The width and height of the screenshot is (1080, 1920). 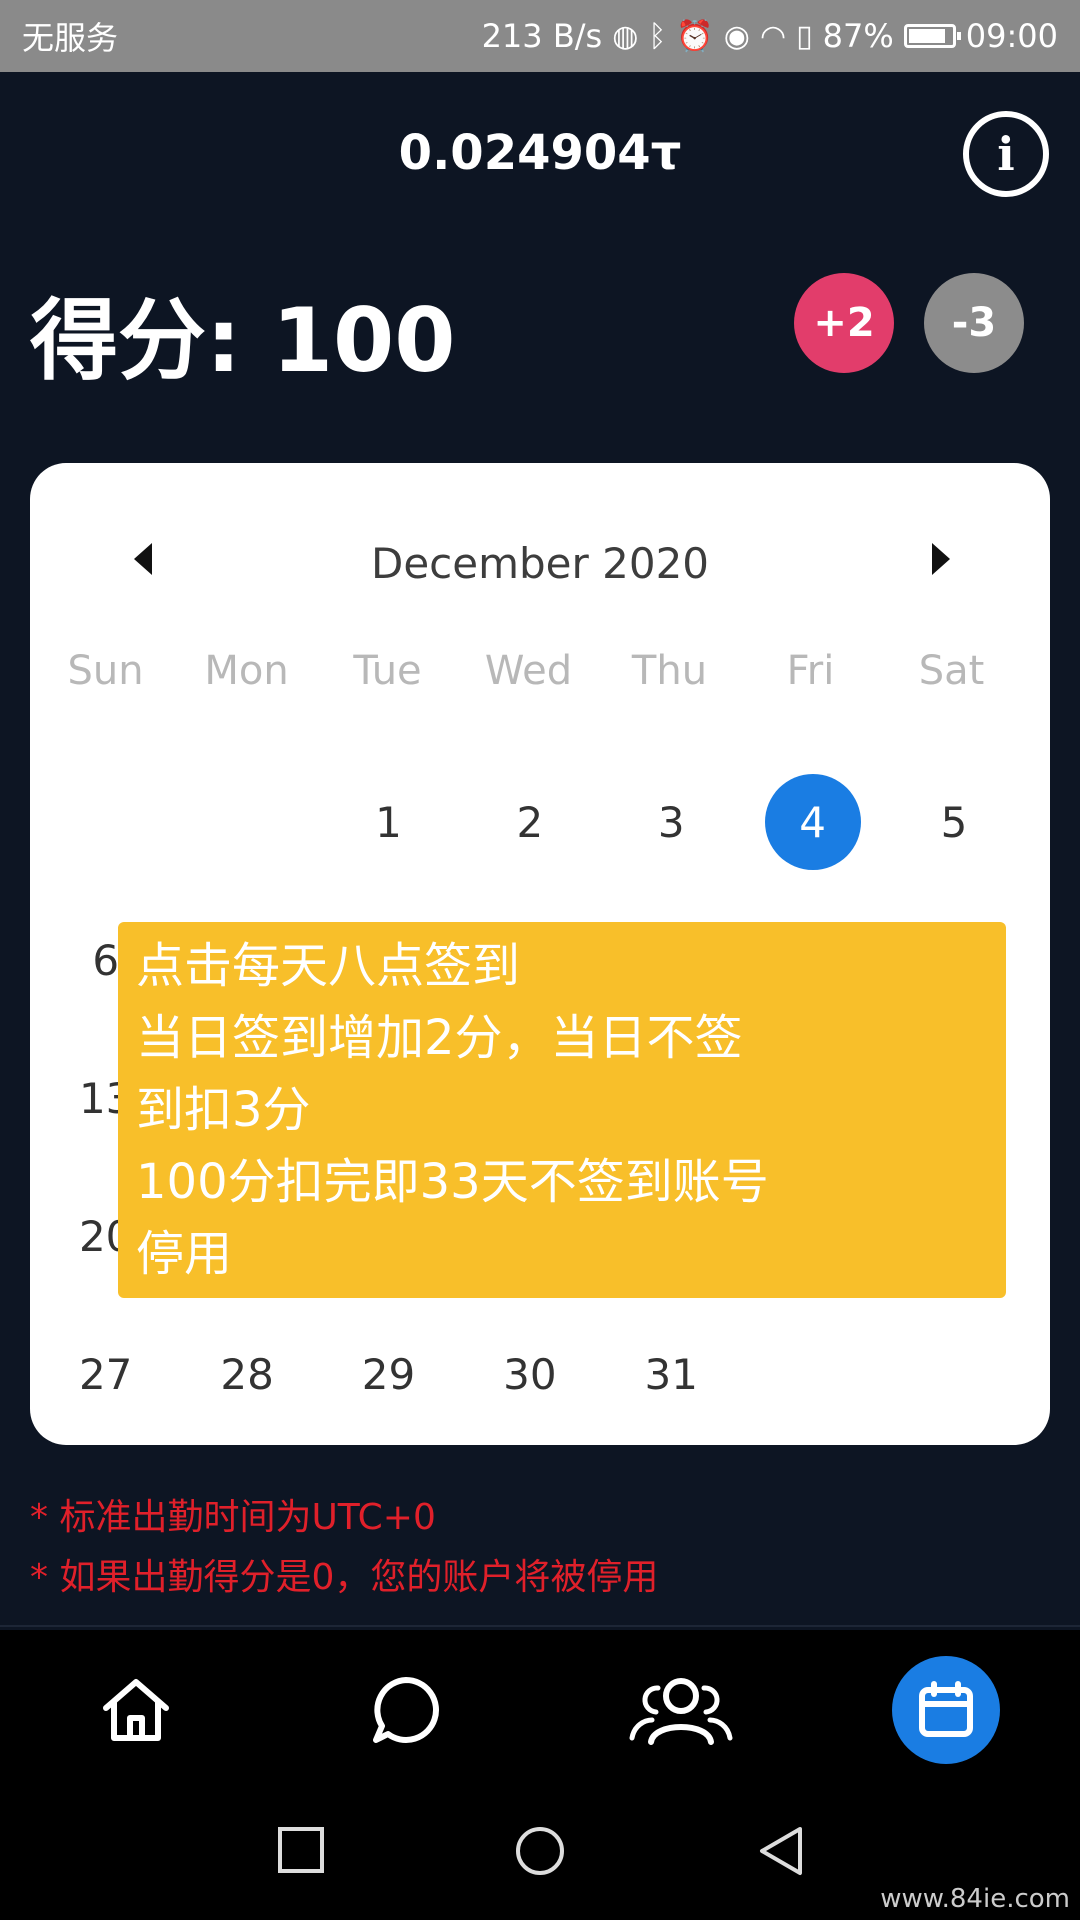 I want to click on note-line: 到扣3分, so click(x=223, y=1110).